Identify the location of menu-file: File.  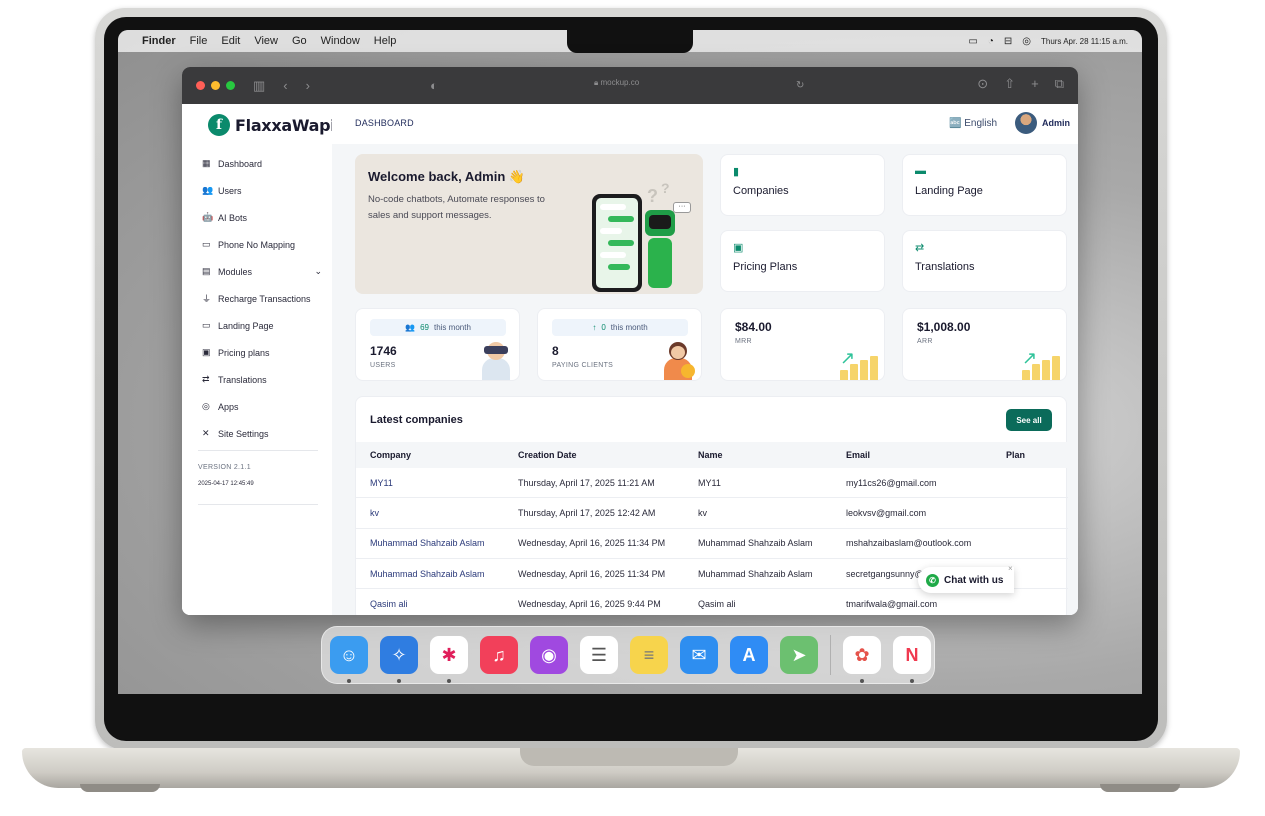
(199, 41).